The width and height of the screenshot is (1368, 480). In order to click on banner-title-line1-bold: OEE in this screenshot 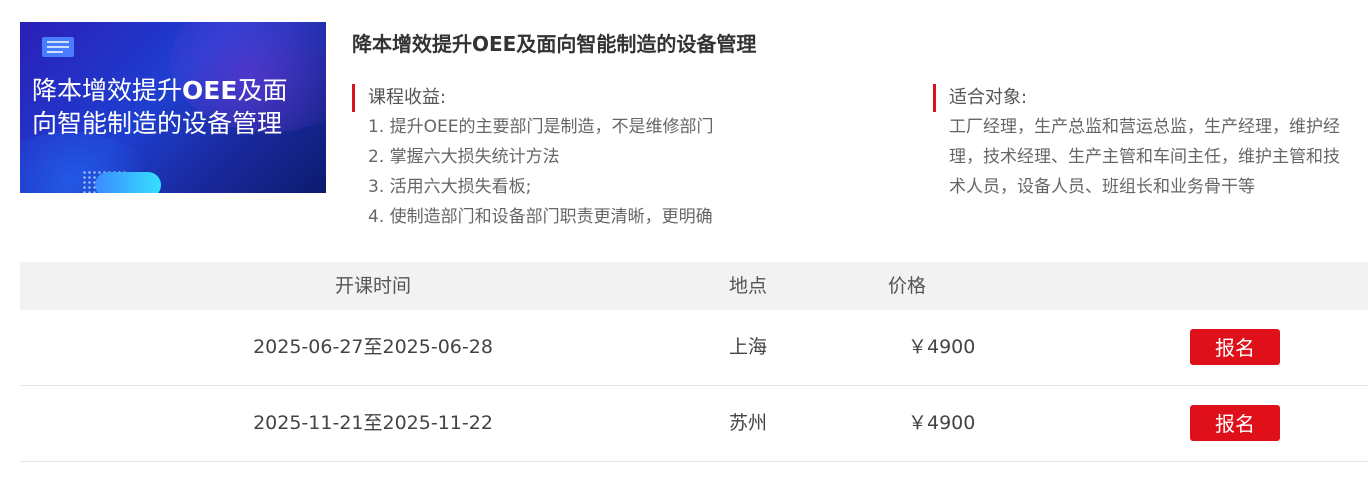, I will do `click(210, 90)`.